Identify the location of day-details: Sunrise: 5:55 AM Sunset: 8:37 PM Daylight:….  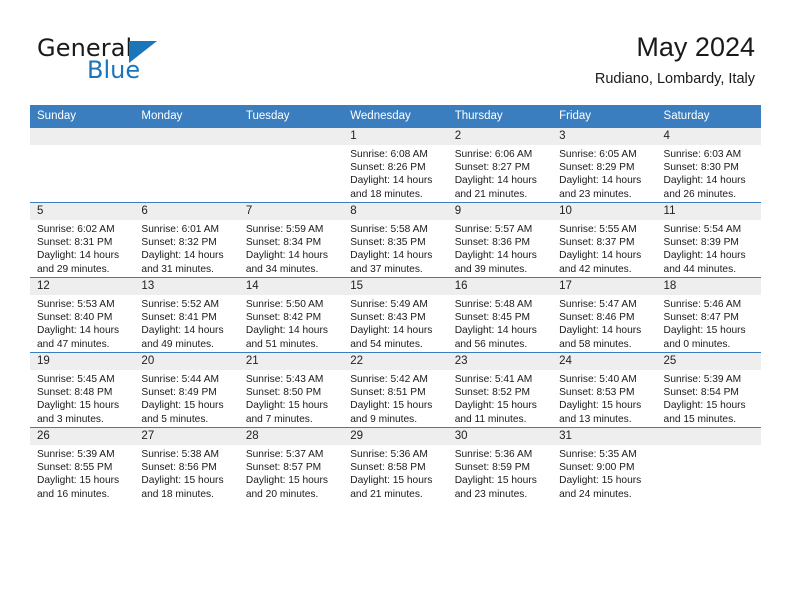
(604, 248).